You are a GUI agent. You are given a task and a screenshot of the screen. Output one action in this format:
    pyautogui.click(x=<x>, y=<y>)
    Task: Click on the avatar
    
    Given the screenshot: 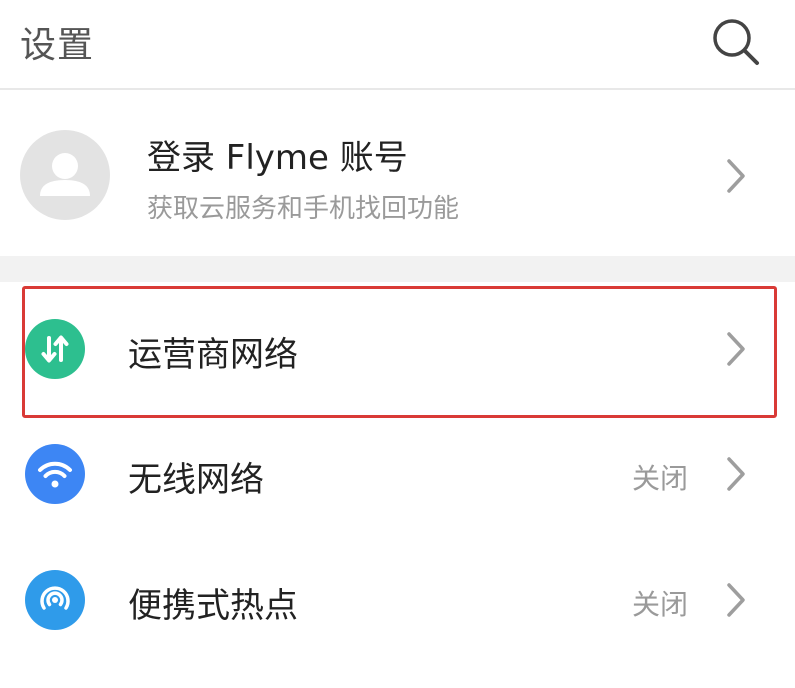 What is the action you would take?
    pyautogui.click(x=65, y=175)
    